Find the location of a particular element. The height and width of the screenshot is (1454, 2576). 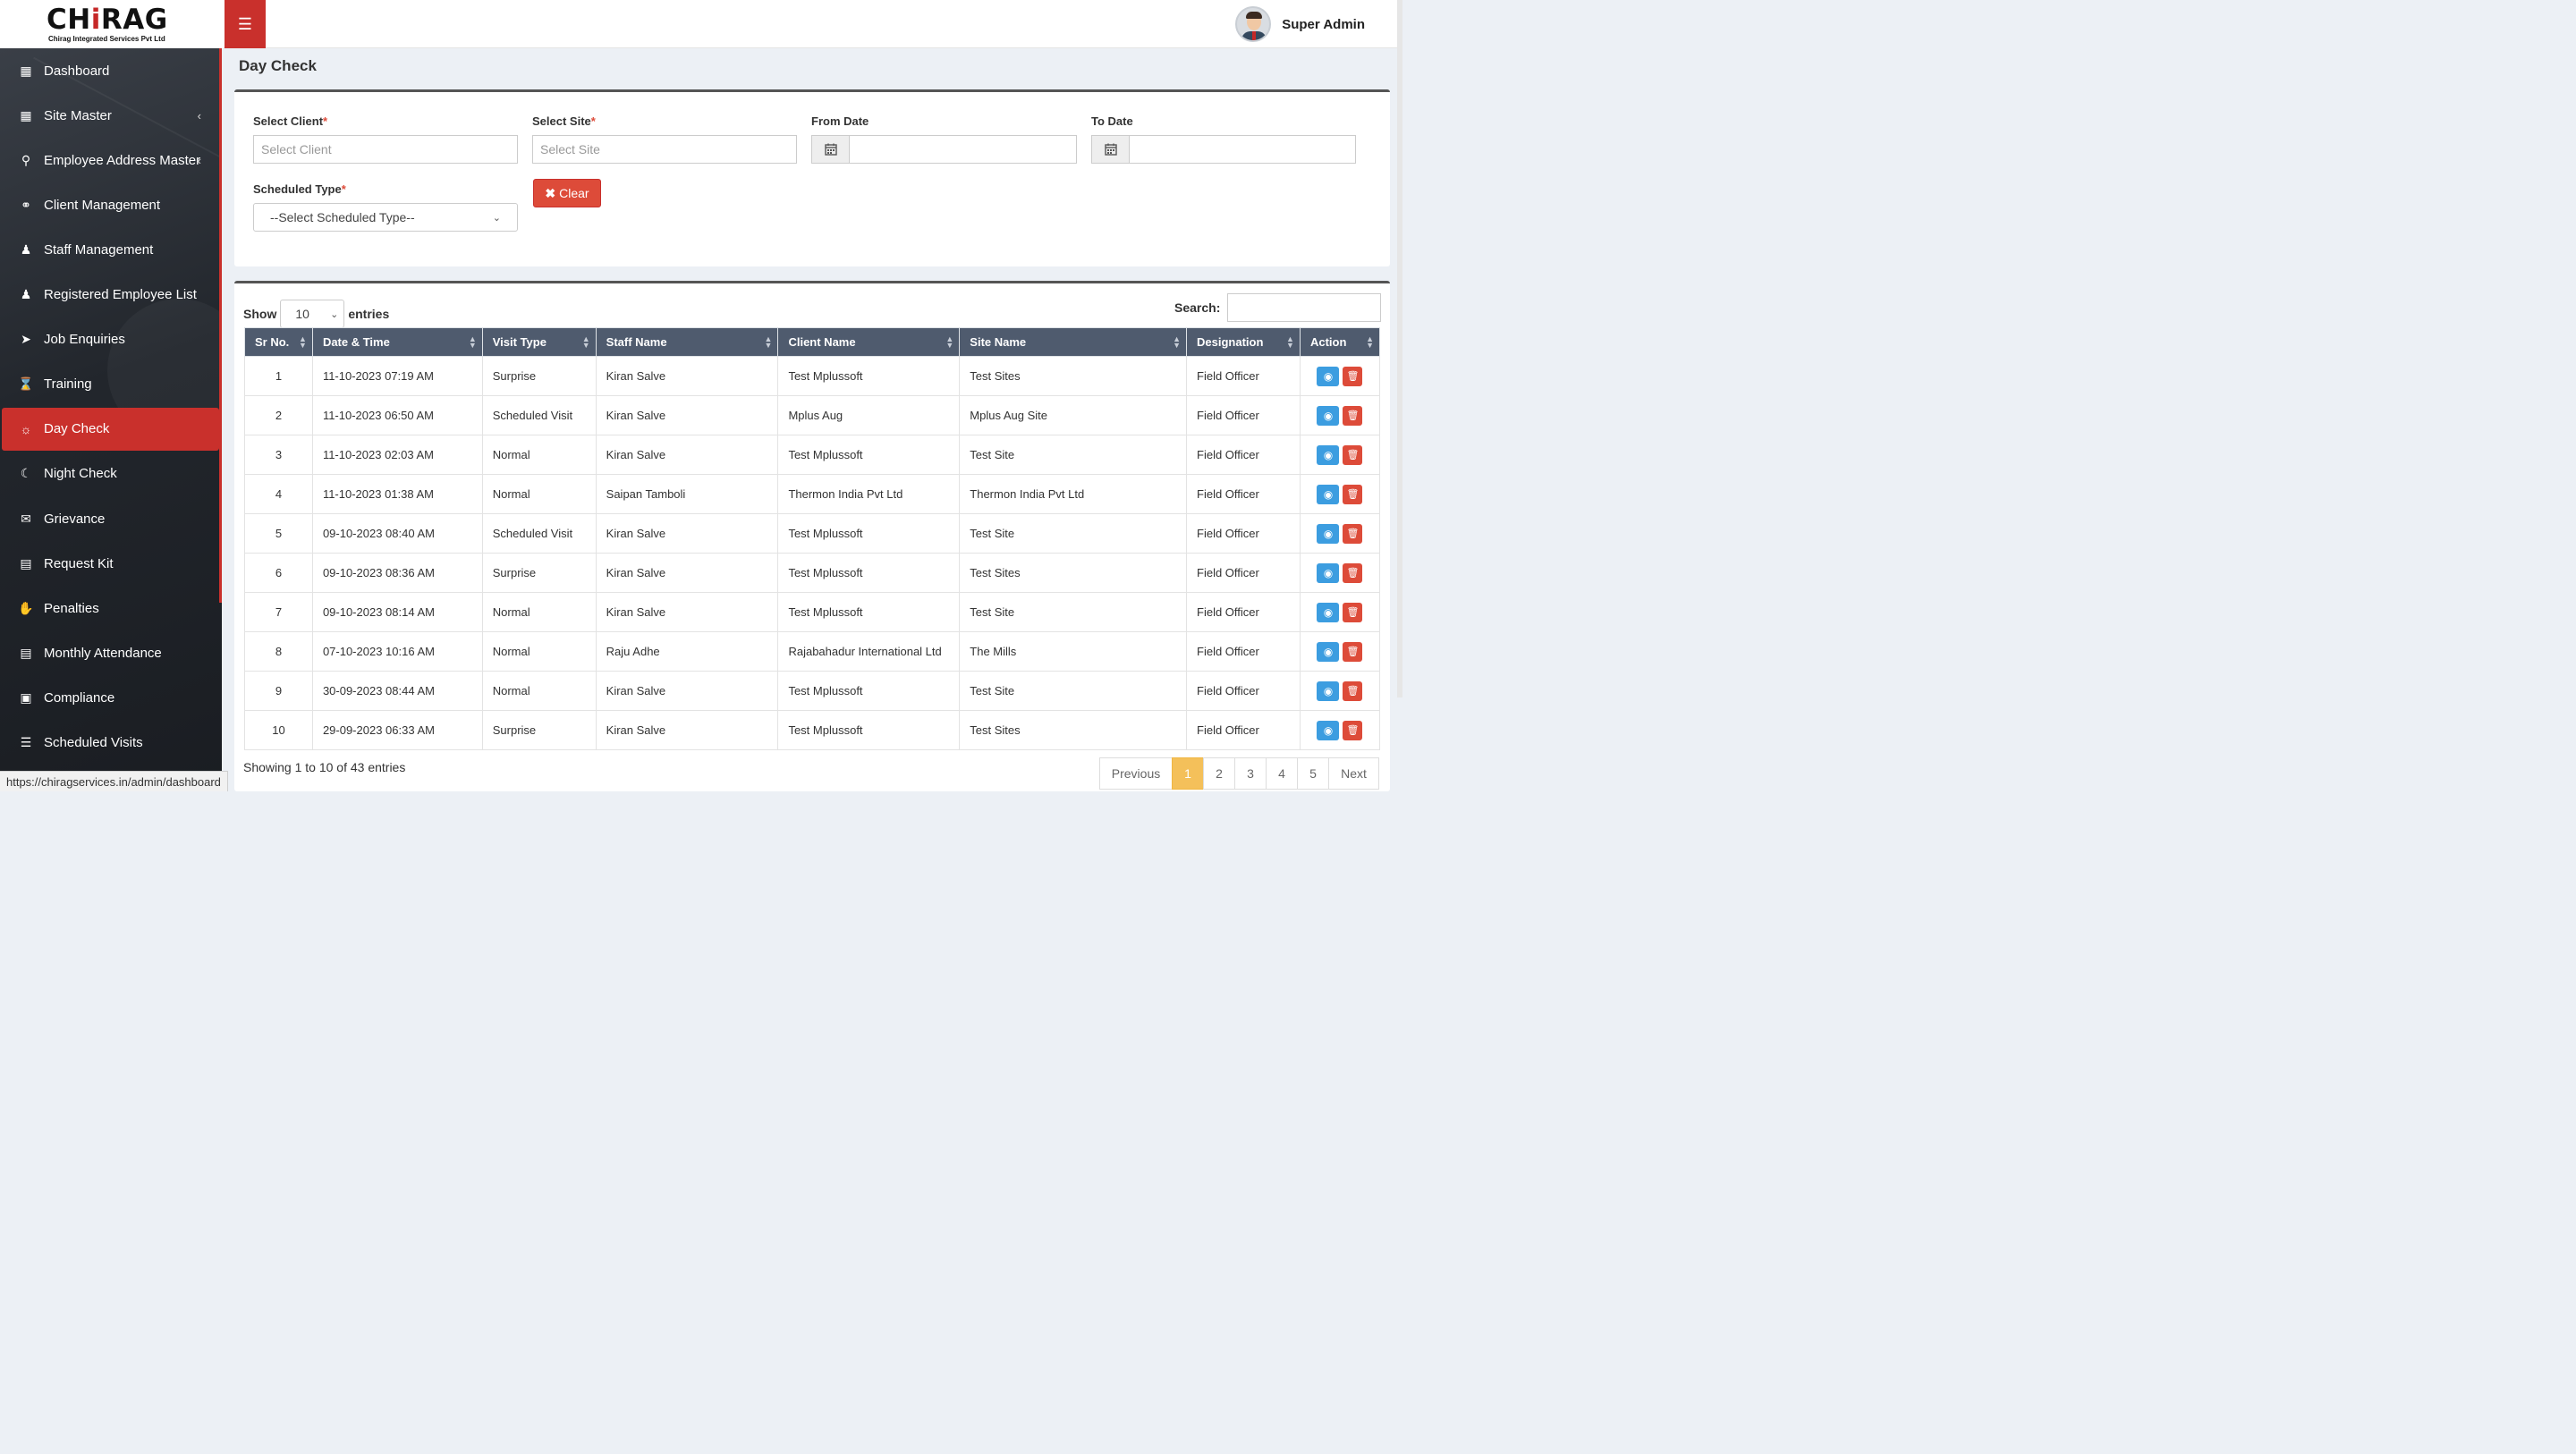

column-header-site-name: Site Name ▲ ▼ is located at coordinates (1073, 342).